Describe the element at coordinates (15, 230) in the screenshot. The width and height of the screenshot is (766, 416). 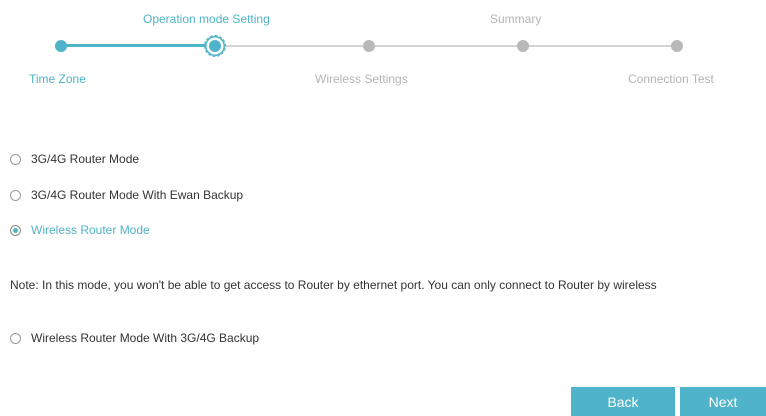
I see `radio-button-selected` at that location.